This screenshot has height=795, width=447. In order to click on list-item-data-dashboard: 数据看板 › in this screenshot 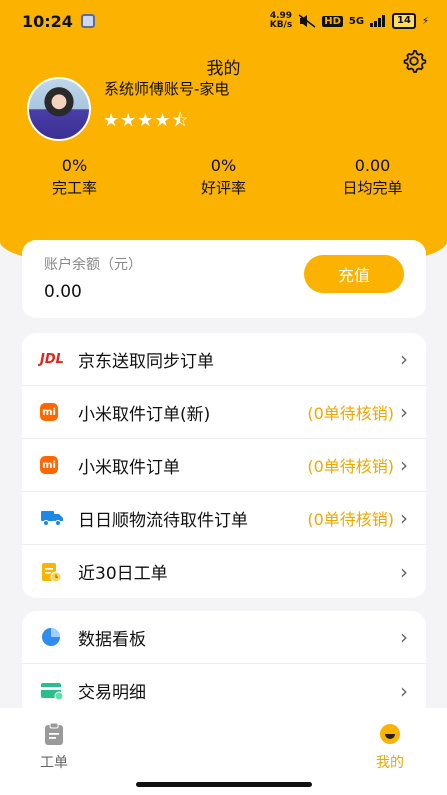, I will do `click(224, 637)`.